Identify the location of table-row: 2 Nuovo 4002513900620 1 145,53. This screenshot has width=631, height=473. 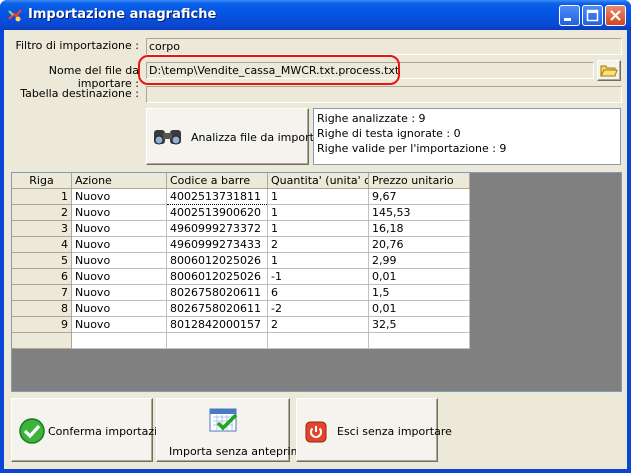
(241, 212).